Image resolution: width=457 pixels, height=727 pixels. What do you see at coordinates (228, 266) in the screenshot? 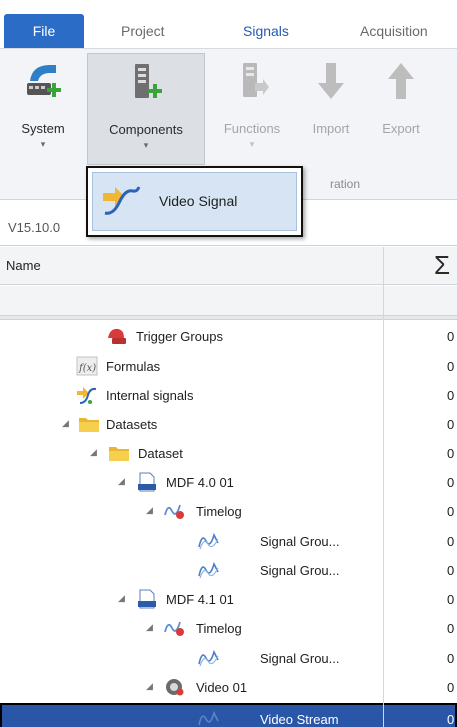
I see `grid-header: Name Σ` at bounding box center [228, 266].